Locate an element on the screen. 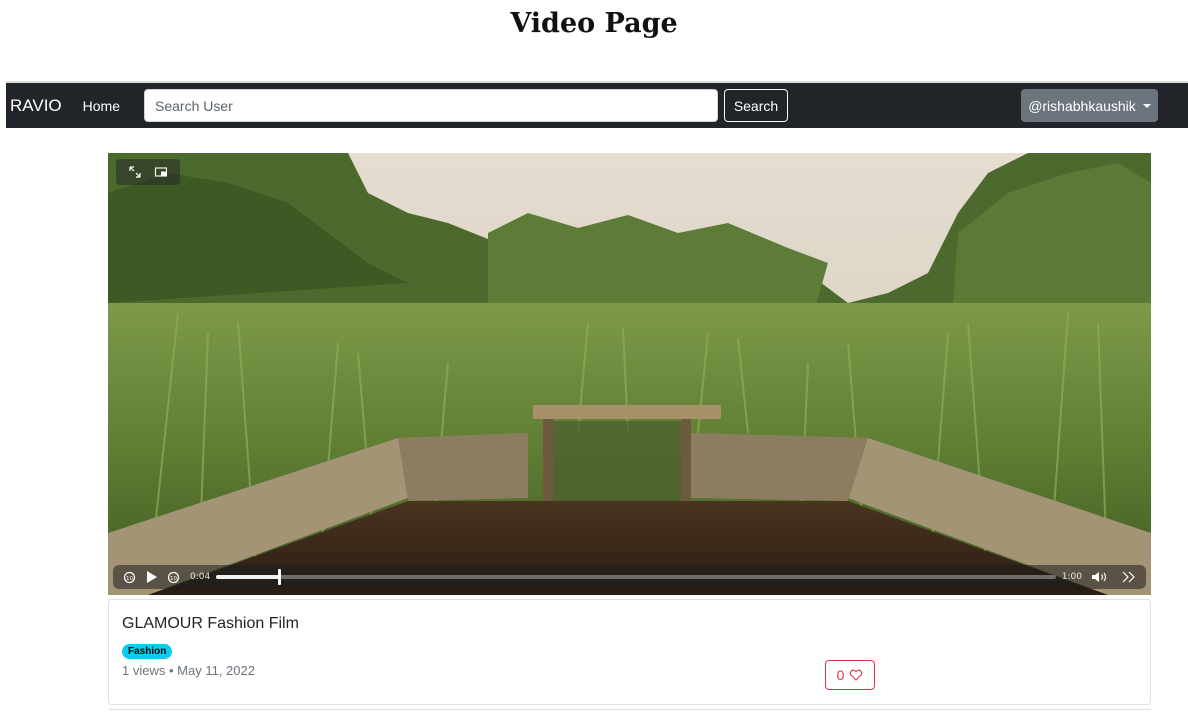 This screenshot has height=714, width=1188. video-control-bar: 10 10 0:04 1:00 is located at coordinates (629, 577).